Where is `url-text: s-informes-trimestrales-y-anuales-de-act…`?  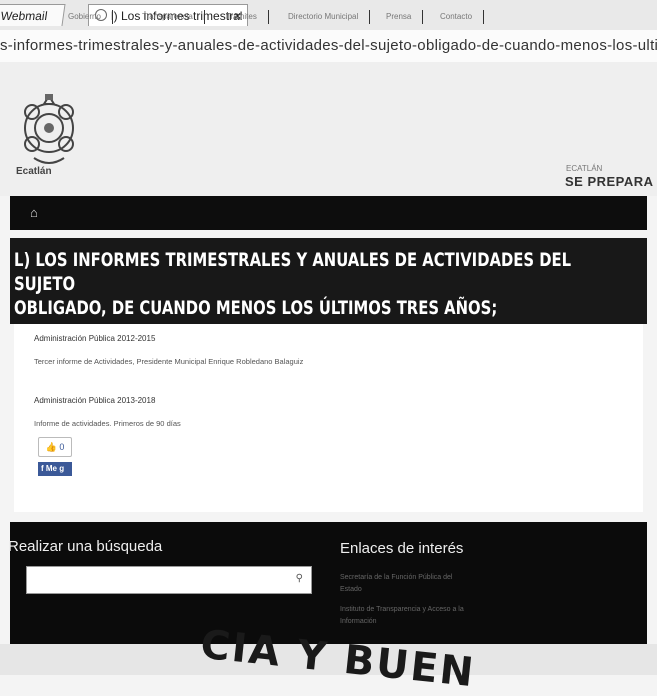 url-text: s-informes-trimestrales-y-anuales-de-act… is located at coordinates (328, 45).